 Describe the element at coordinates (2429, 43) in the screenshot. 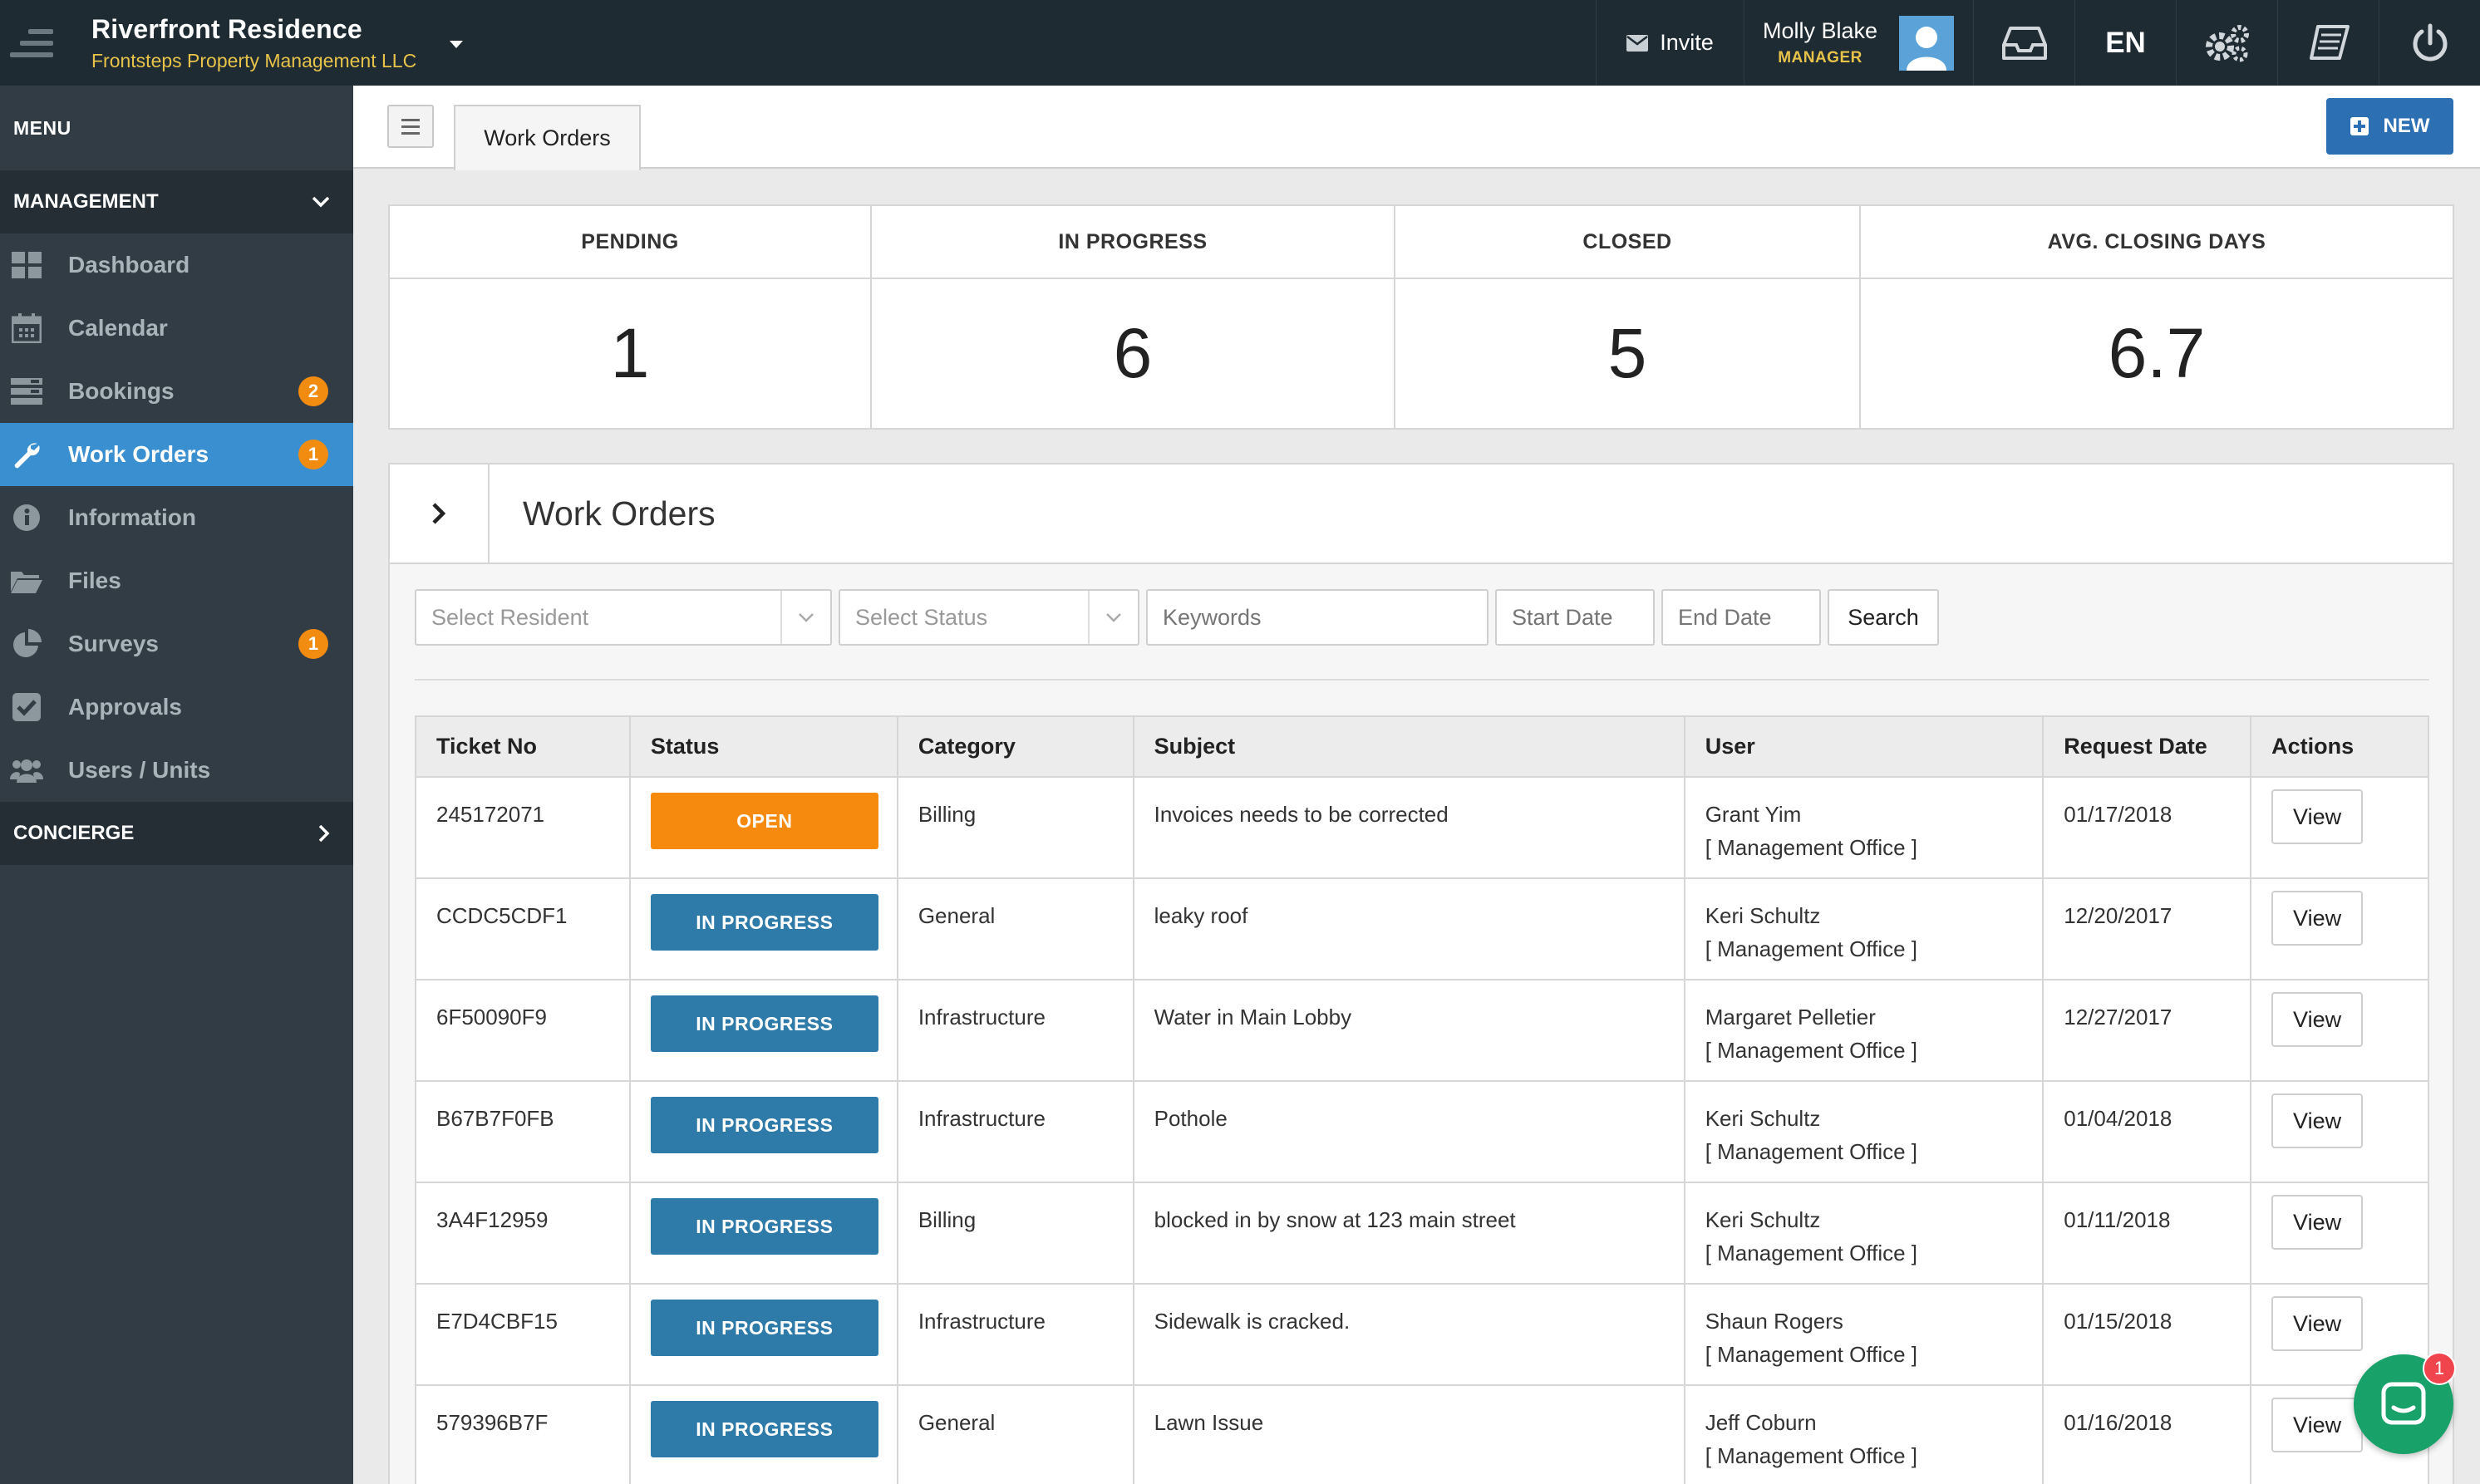

I see `logout-button` at that location.